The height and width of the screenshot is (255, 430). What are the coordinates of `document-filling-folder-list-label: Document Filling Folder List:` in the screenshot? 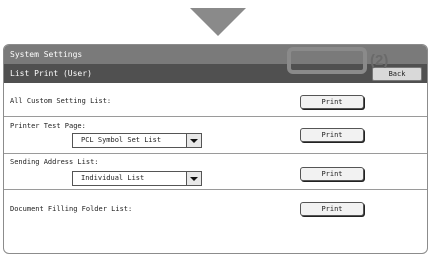 It's located at (71, 209).